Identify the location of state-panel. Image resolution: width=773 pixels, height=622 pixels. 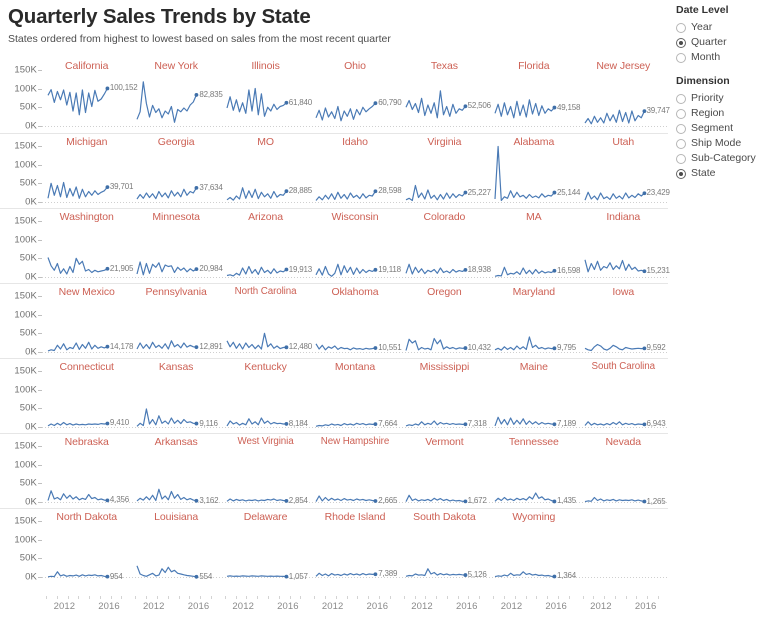
(623, 546).